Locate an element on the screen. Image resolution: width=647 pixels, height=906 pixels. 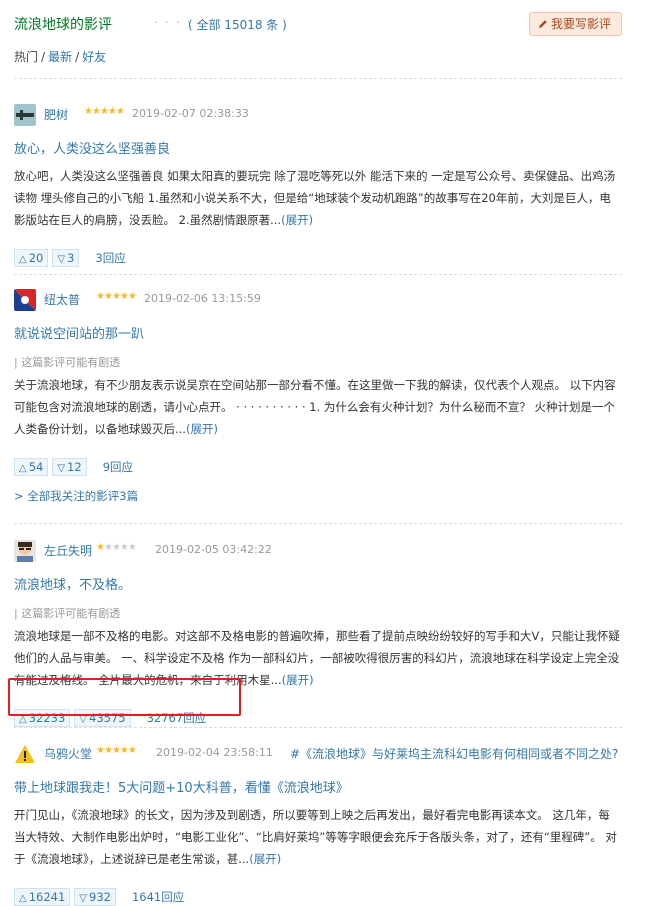
downvote-button: ▽ 12 is located at coordinates (69, 467).